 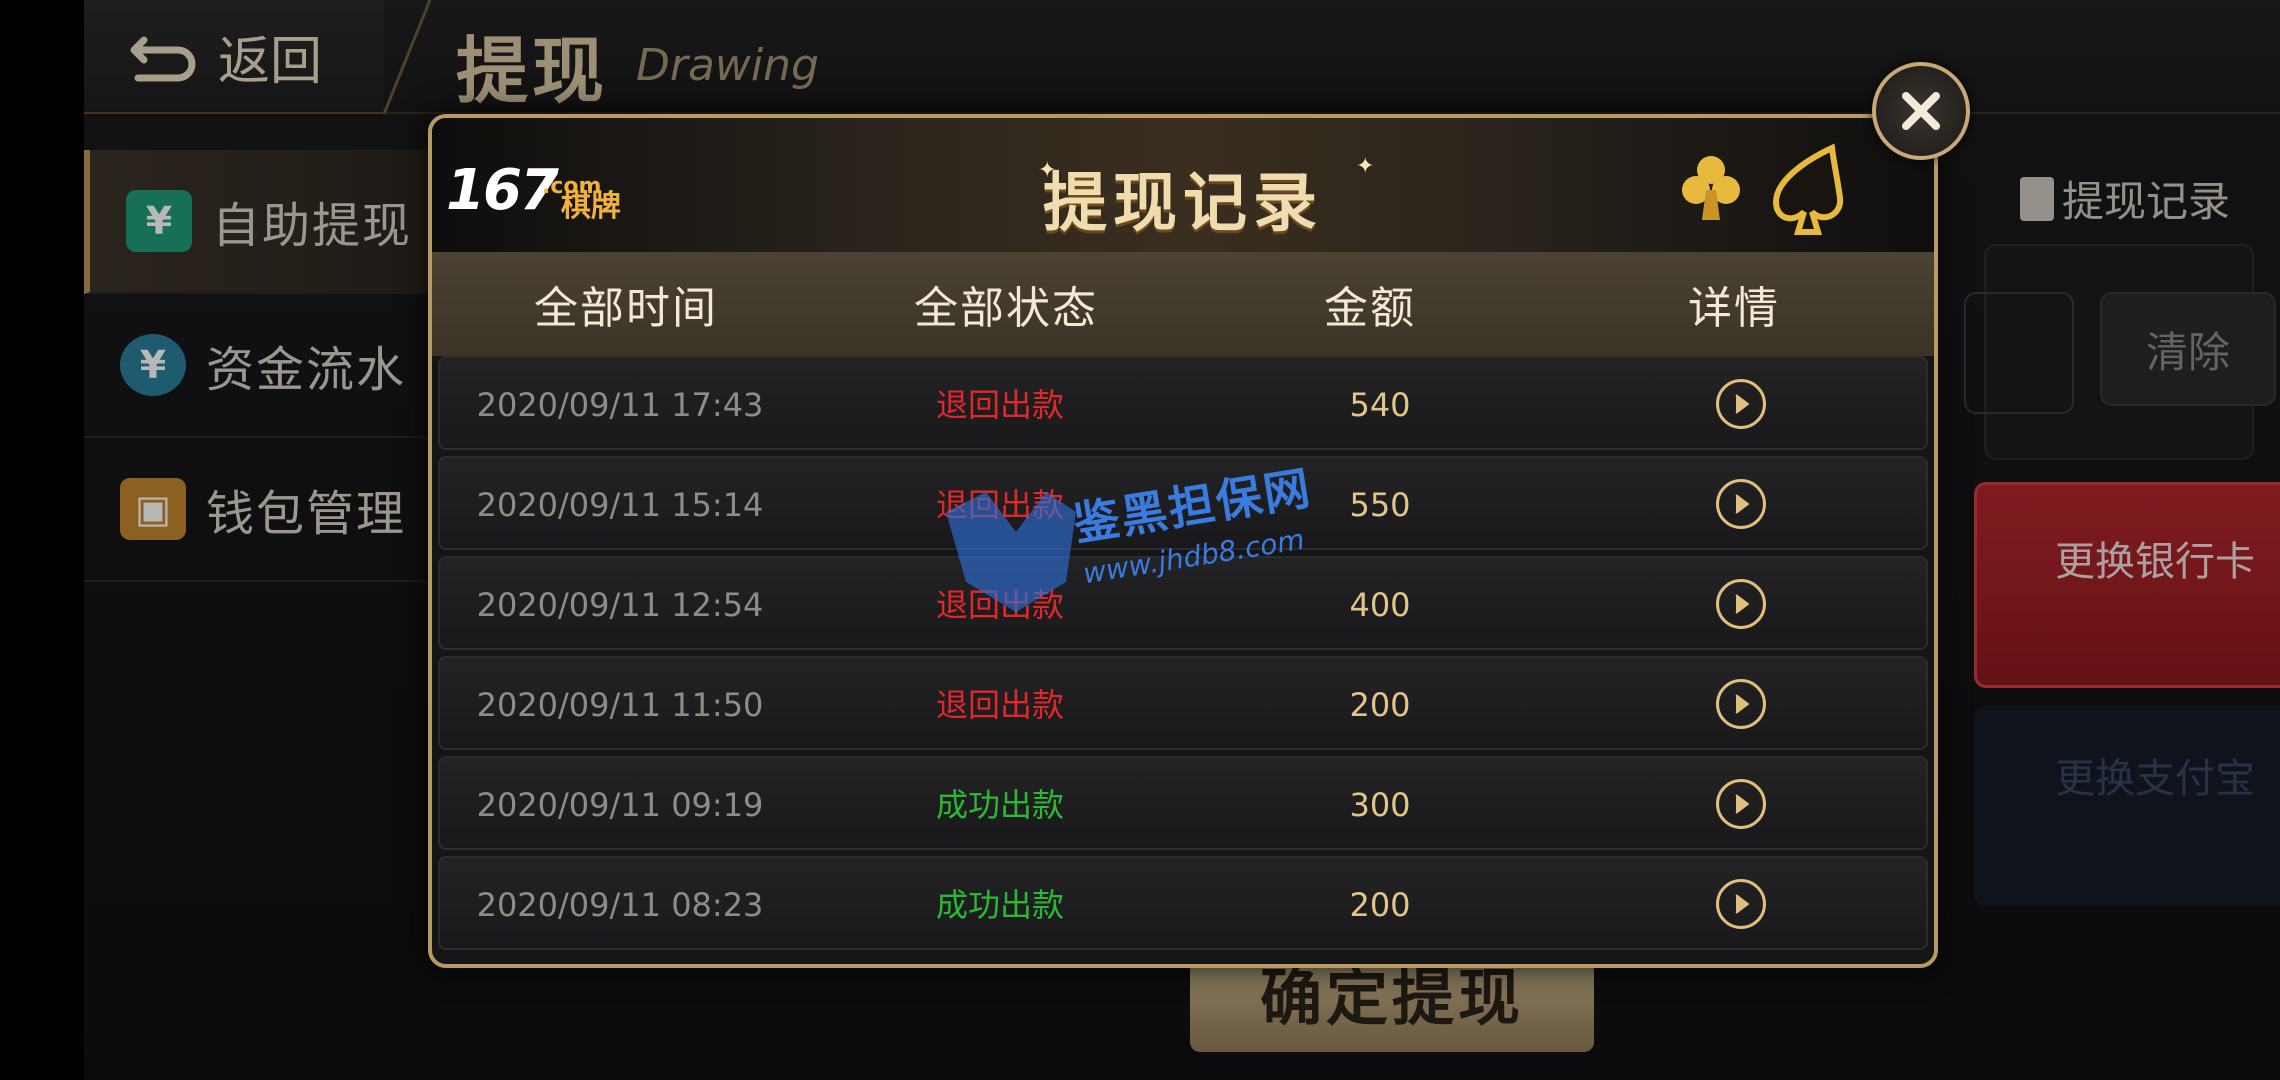 I want to click on column-detail: 详情, so click(x=1734, y=308).